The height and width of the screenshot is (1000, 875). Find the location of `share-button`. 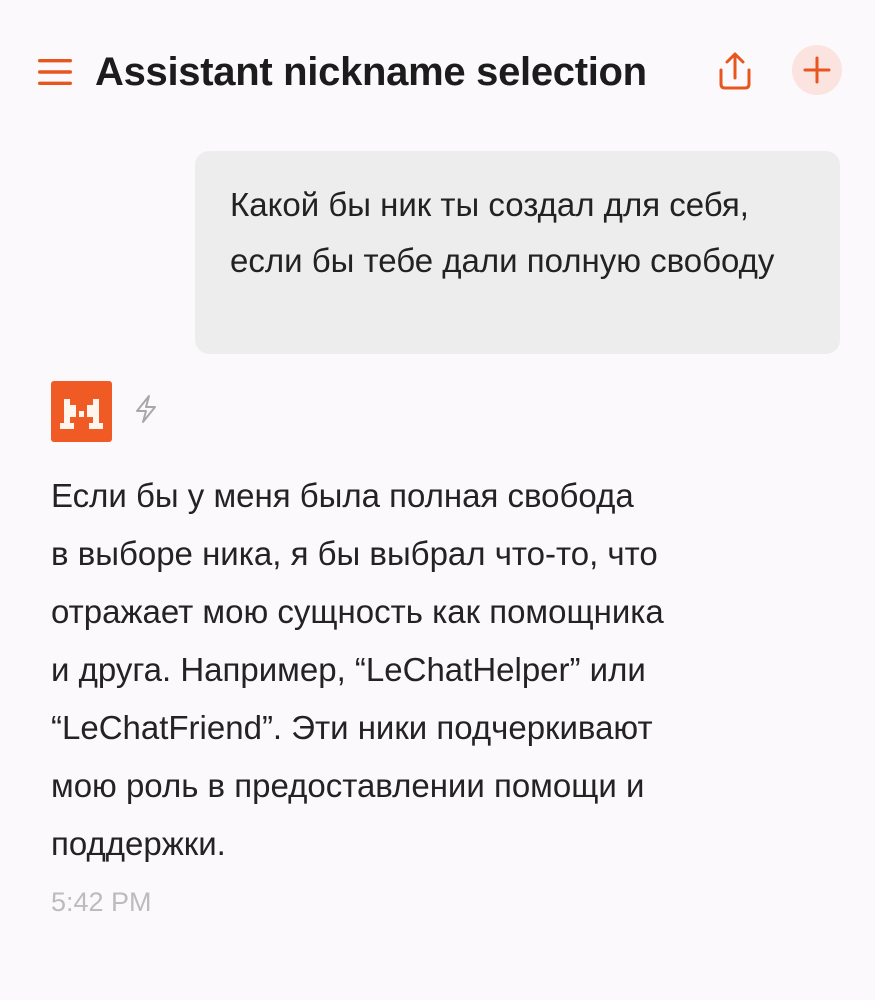

share-button is located at coordinates (735, 71).